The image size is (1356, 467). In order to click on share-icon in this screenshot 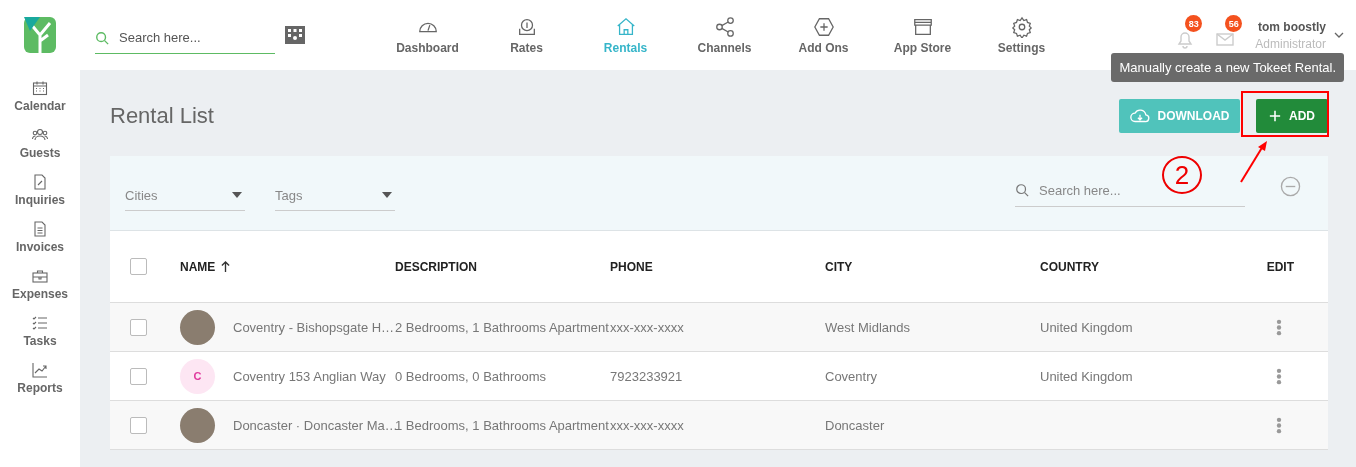, I will do `click(724, 26)`.